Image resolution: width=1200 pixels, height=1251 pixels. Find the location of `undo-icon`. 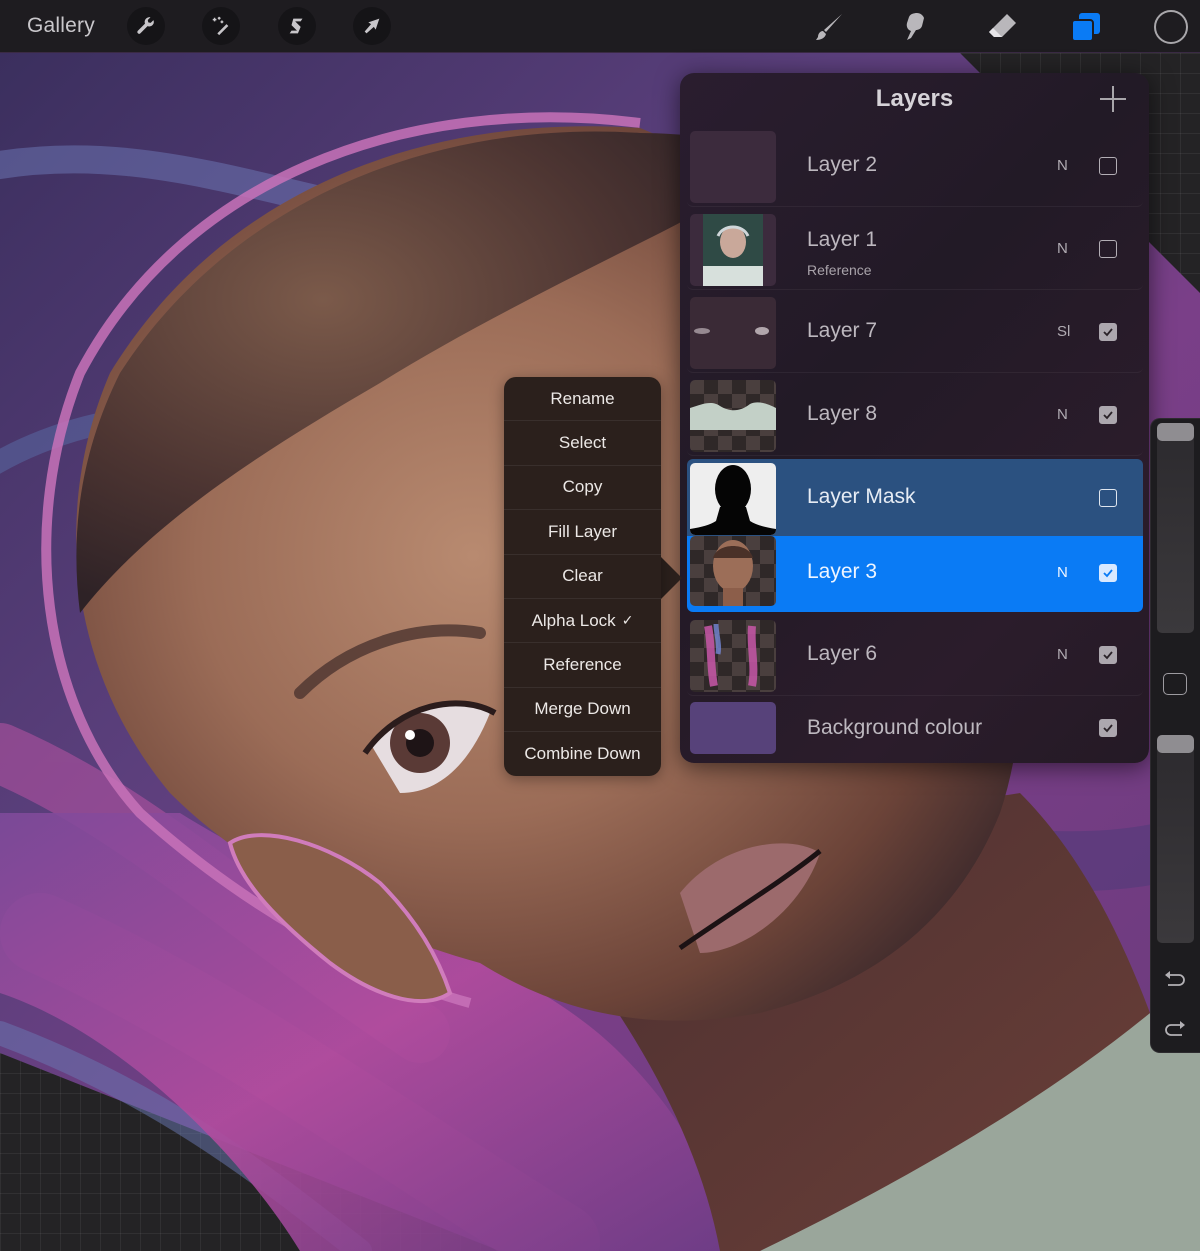

undo-icon is located at coordinates (1175, 978).